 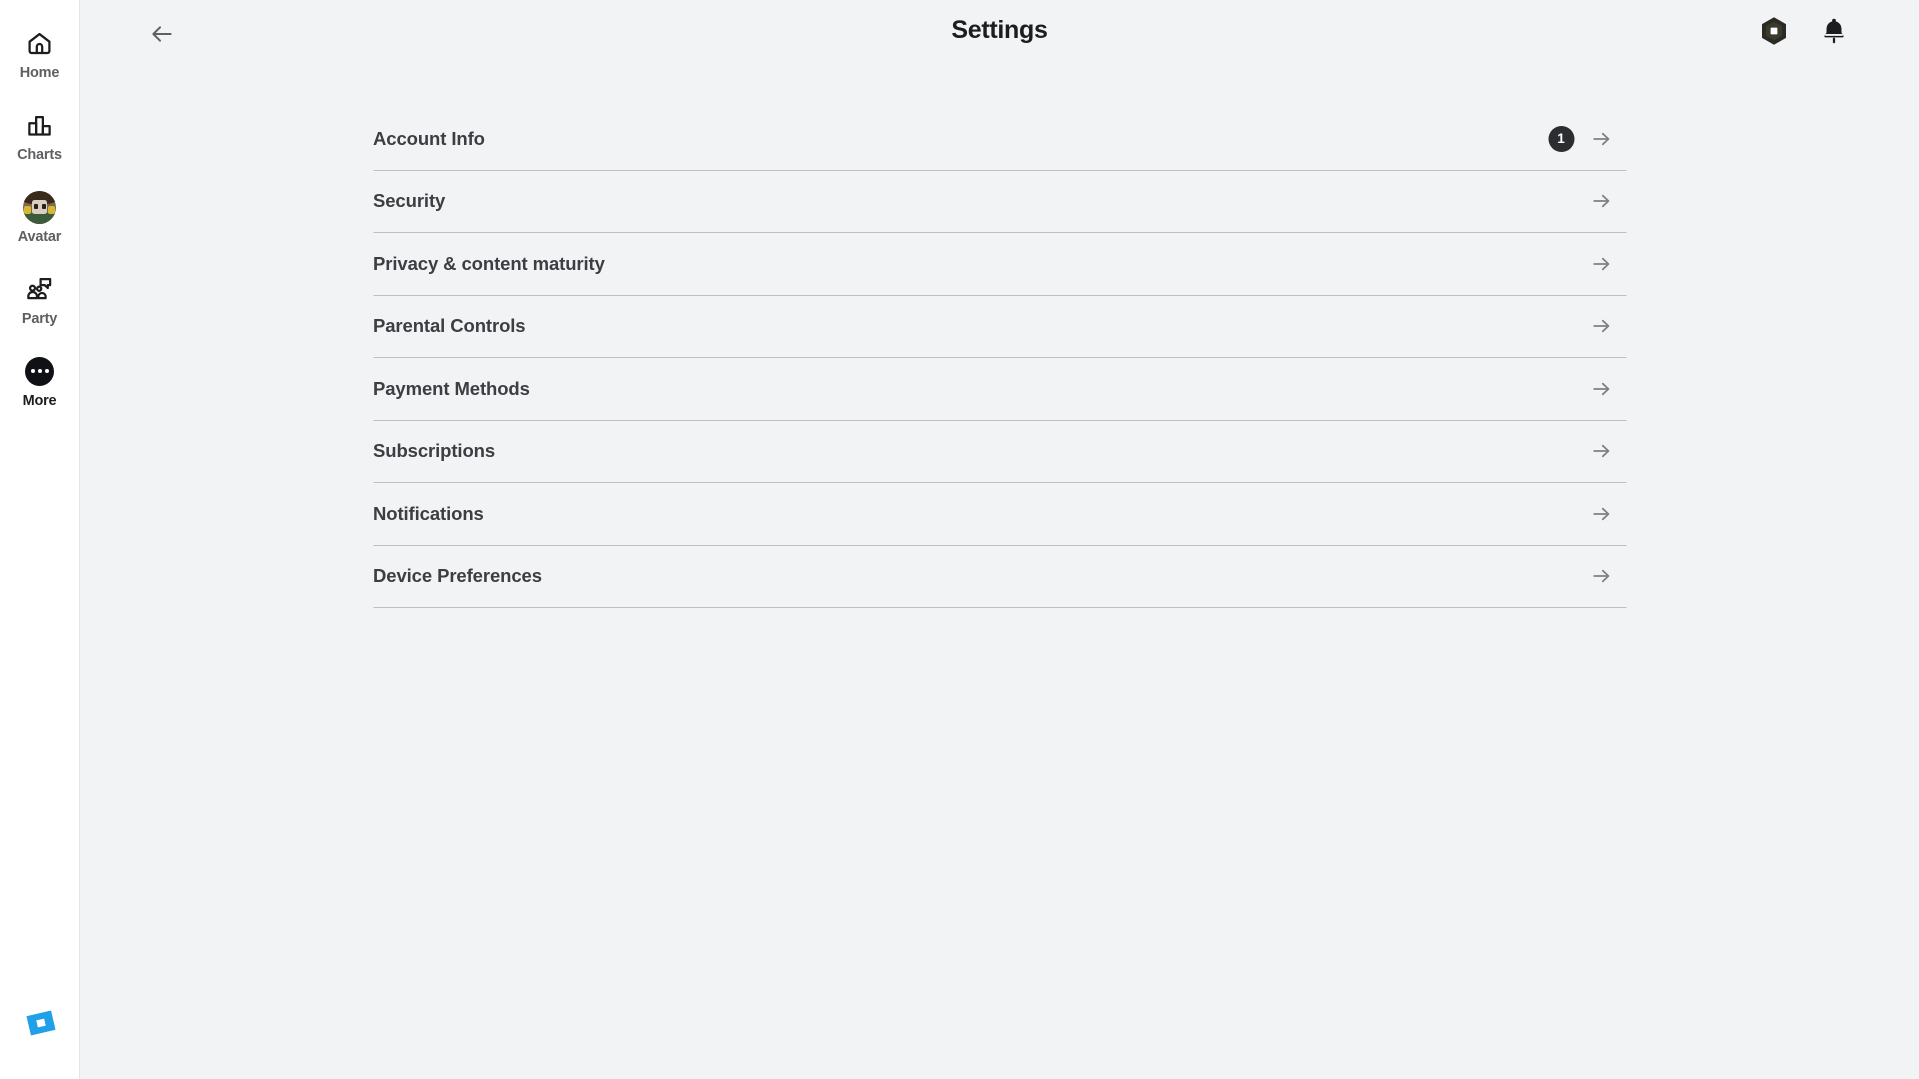 What do you see at coordinates (39, 319) in the screenshot?
I see `sidebar-item-label-party: Party` at bounding box center [39, 319].